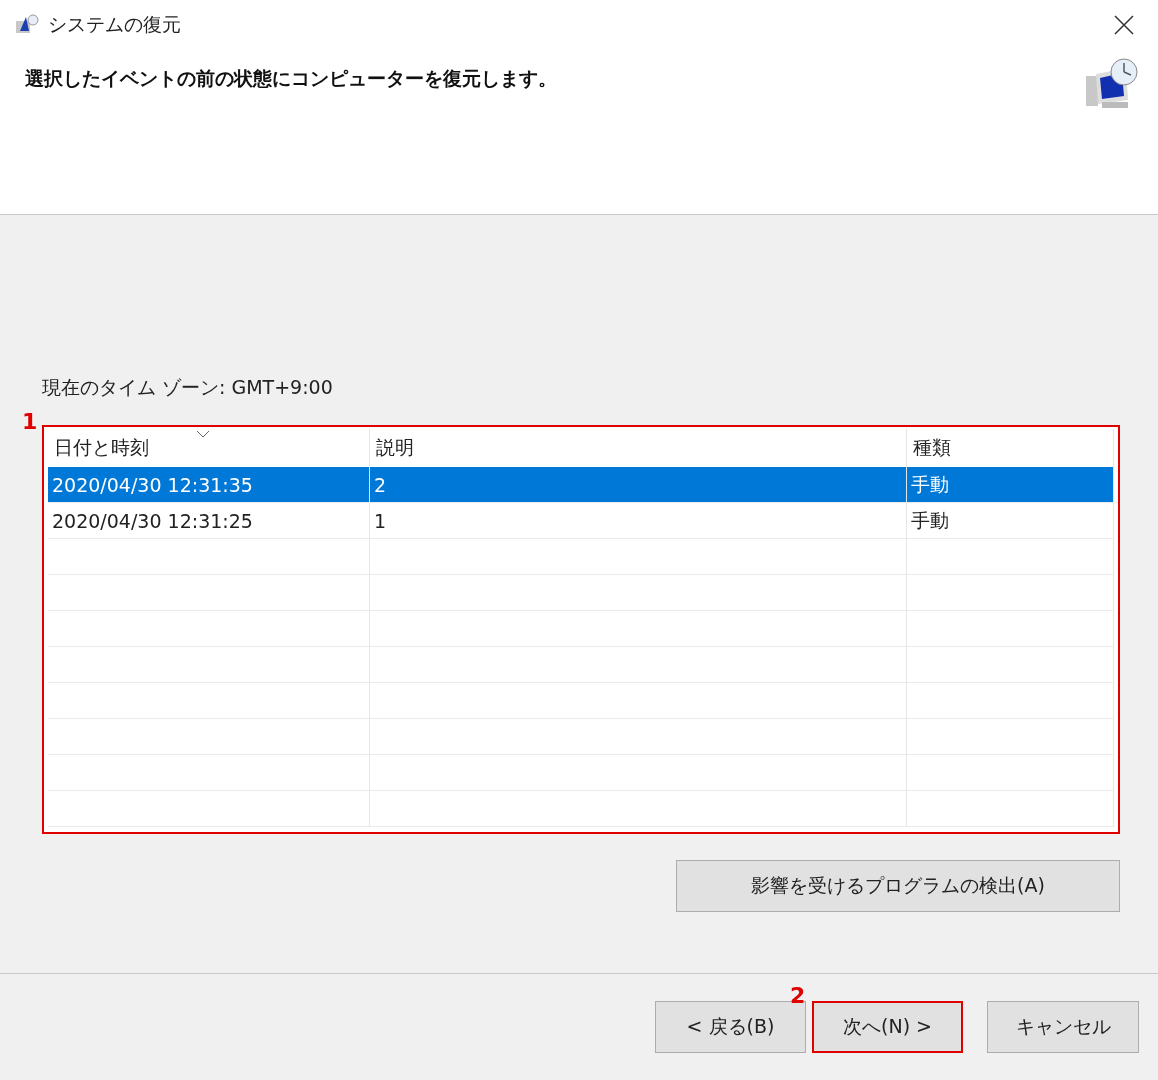  I want to click on detect-programs-button: 影響を受けるプログラムの検出(A), so click(898, 886).